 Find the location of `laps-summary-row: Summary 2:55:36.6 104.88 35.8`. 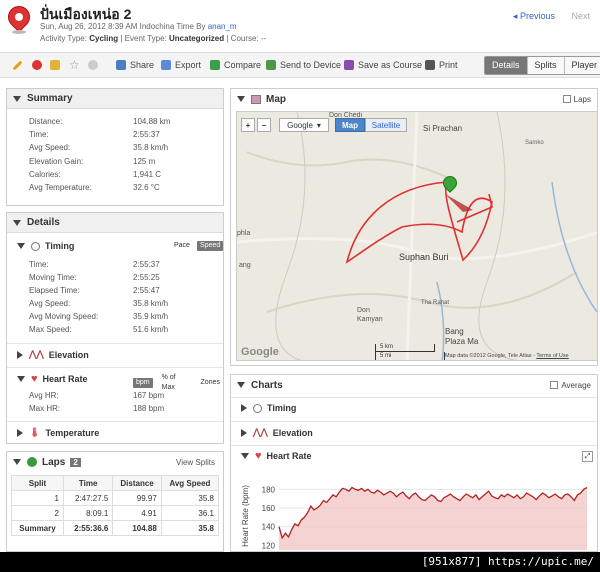

laps-summary-row: Summary 2:55:36.6 104.88 35.8 is located at coordinates (115, 528).